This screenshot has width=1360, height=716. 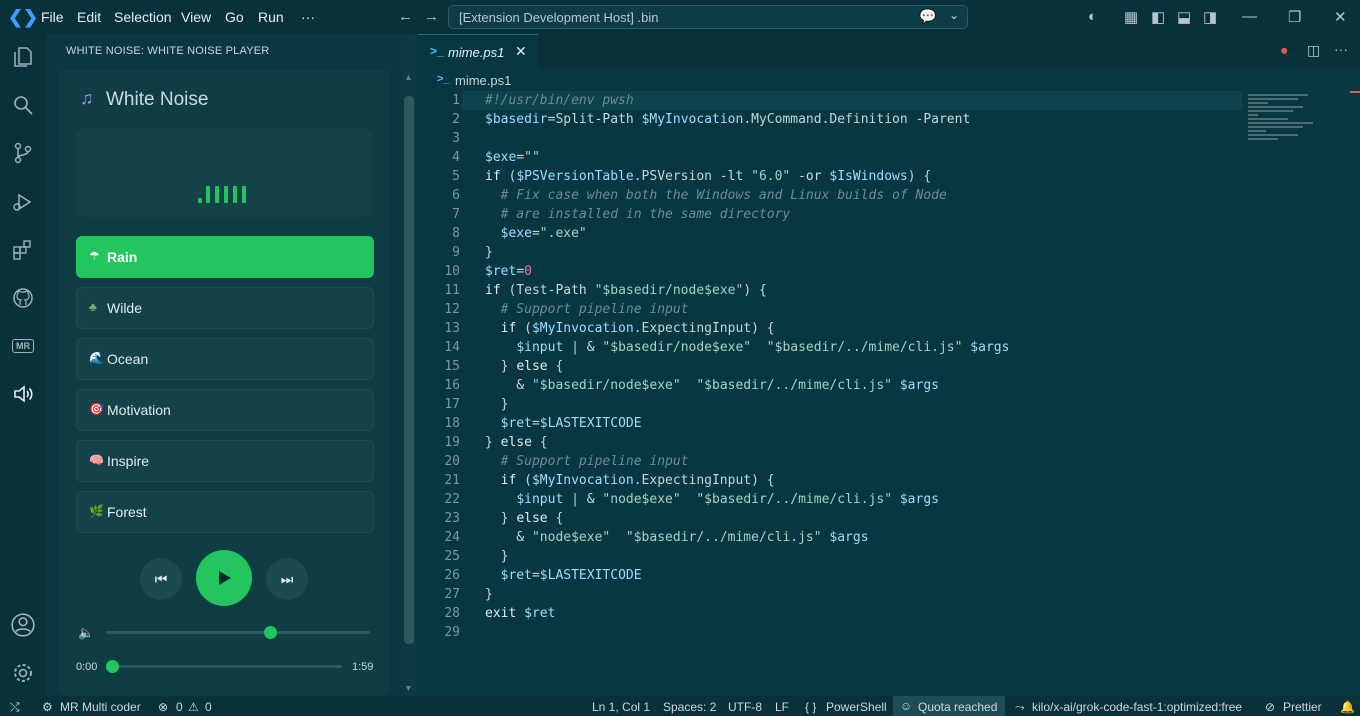 I want to click on code-line: exit $ret, so click(x=520, y=613).